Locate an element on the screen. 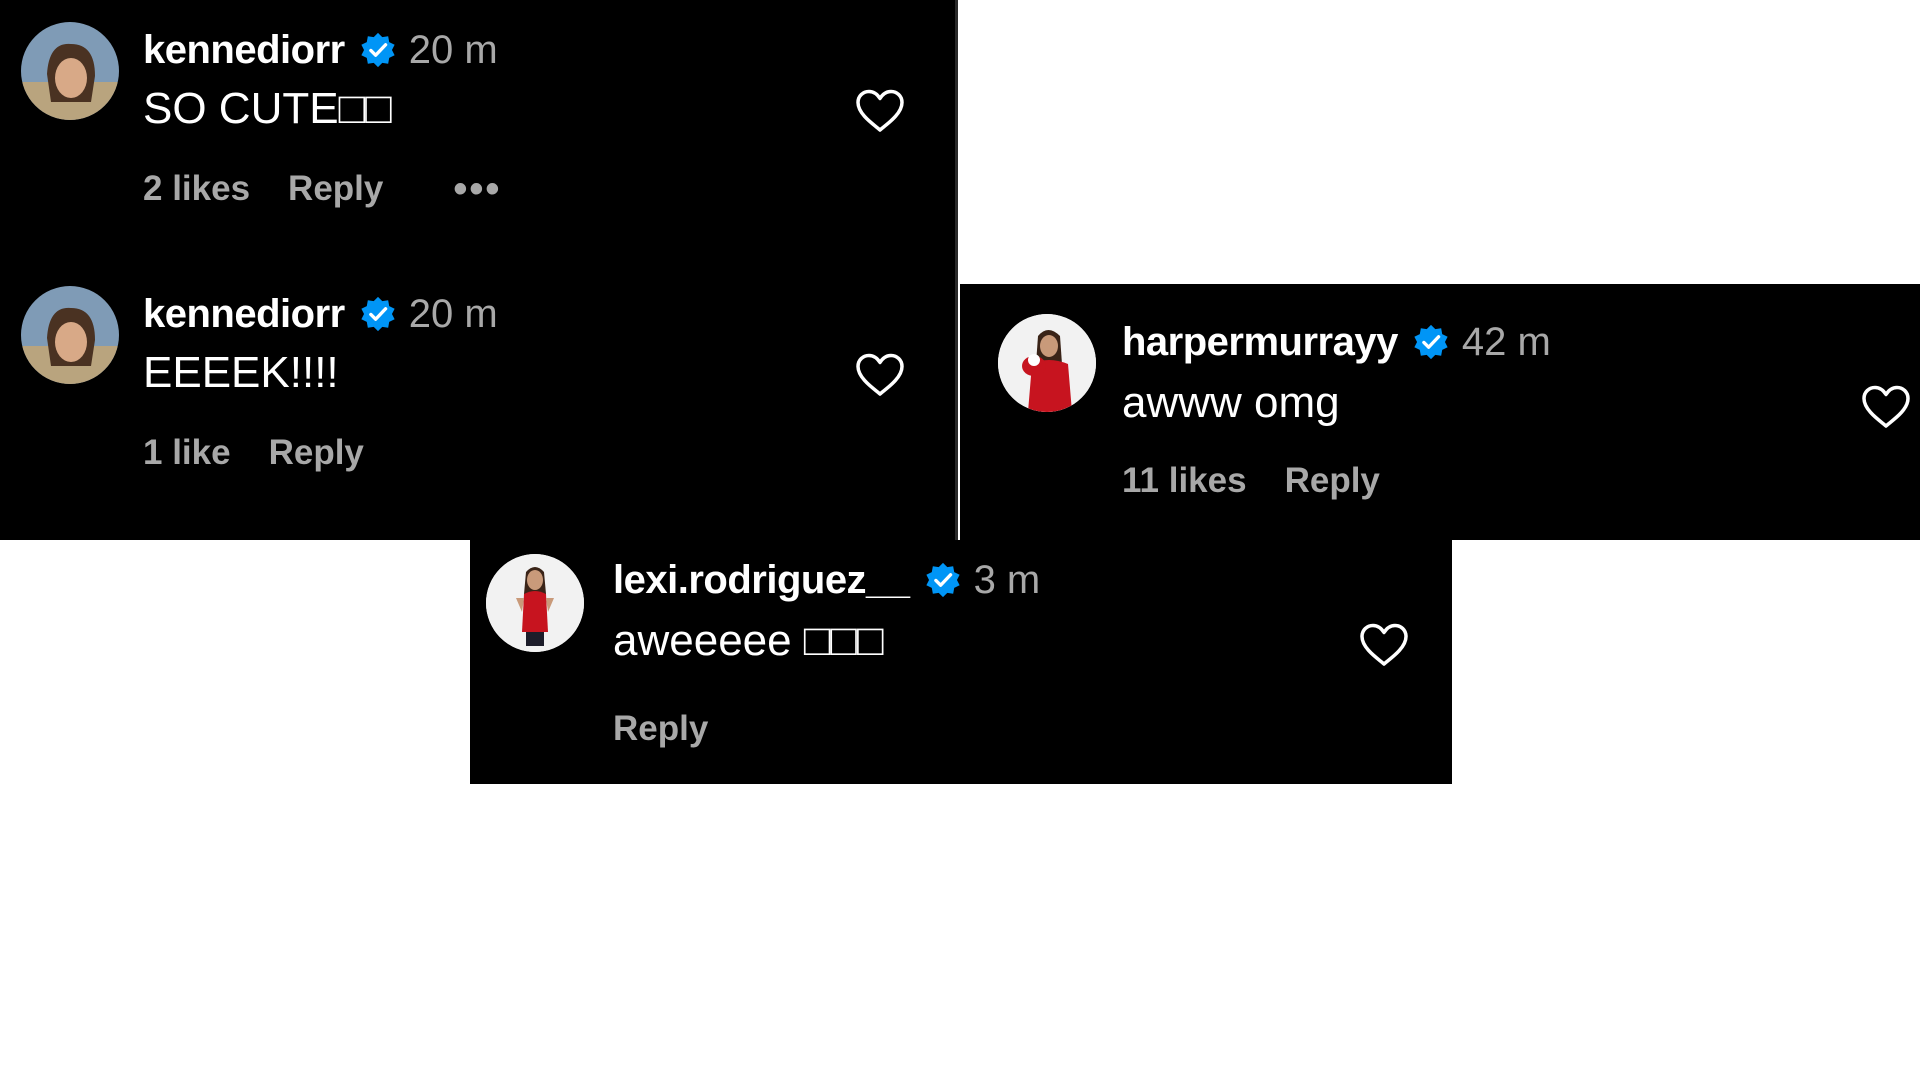 Image resolution: width=1920 pixels, height=1080 pixels. comment-timestamp: 42 m is located at coordinates (1506, 341).